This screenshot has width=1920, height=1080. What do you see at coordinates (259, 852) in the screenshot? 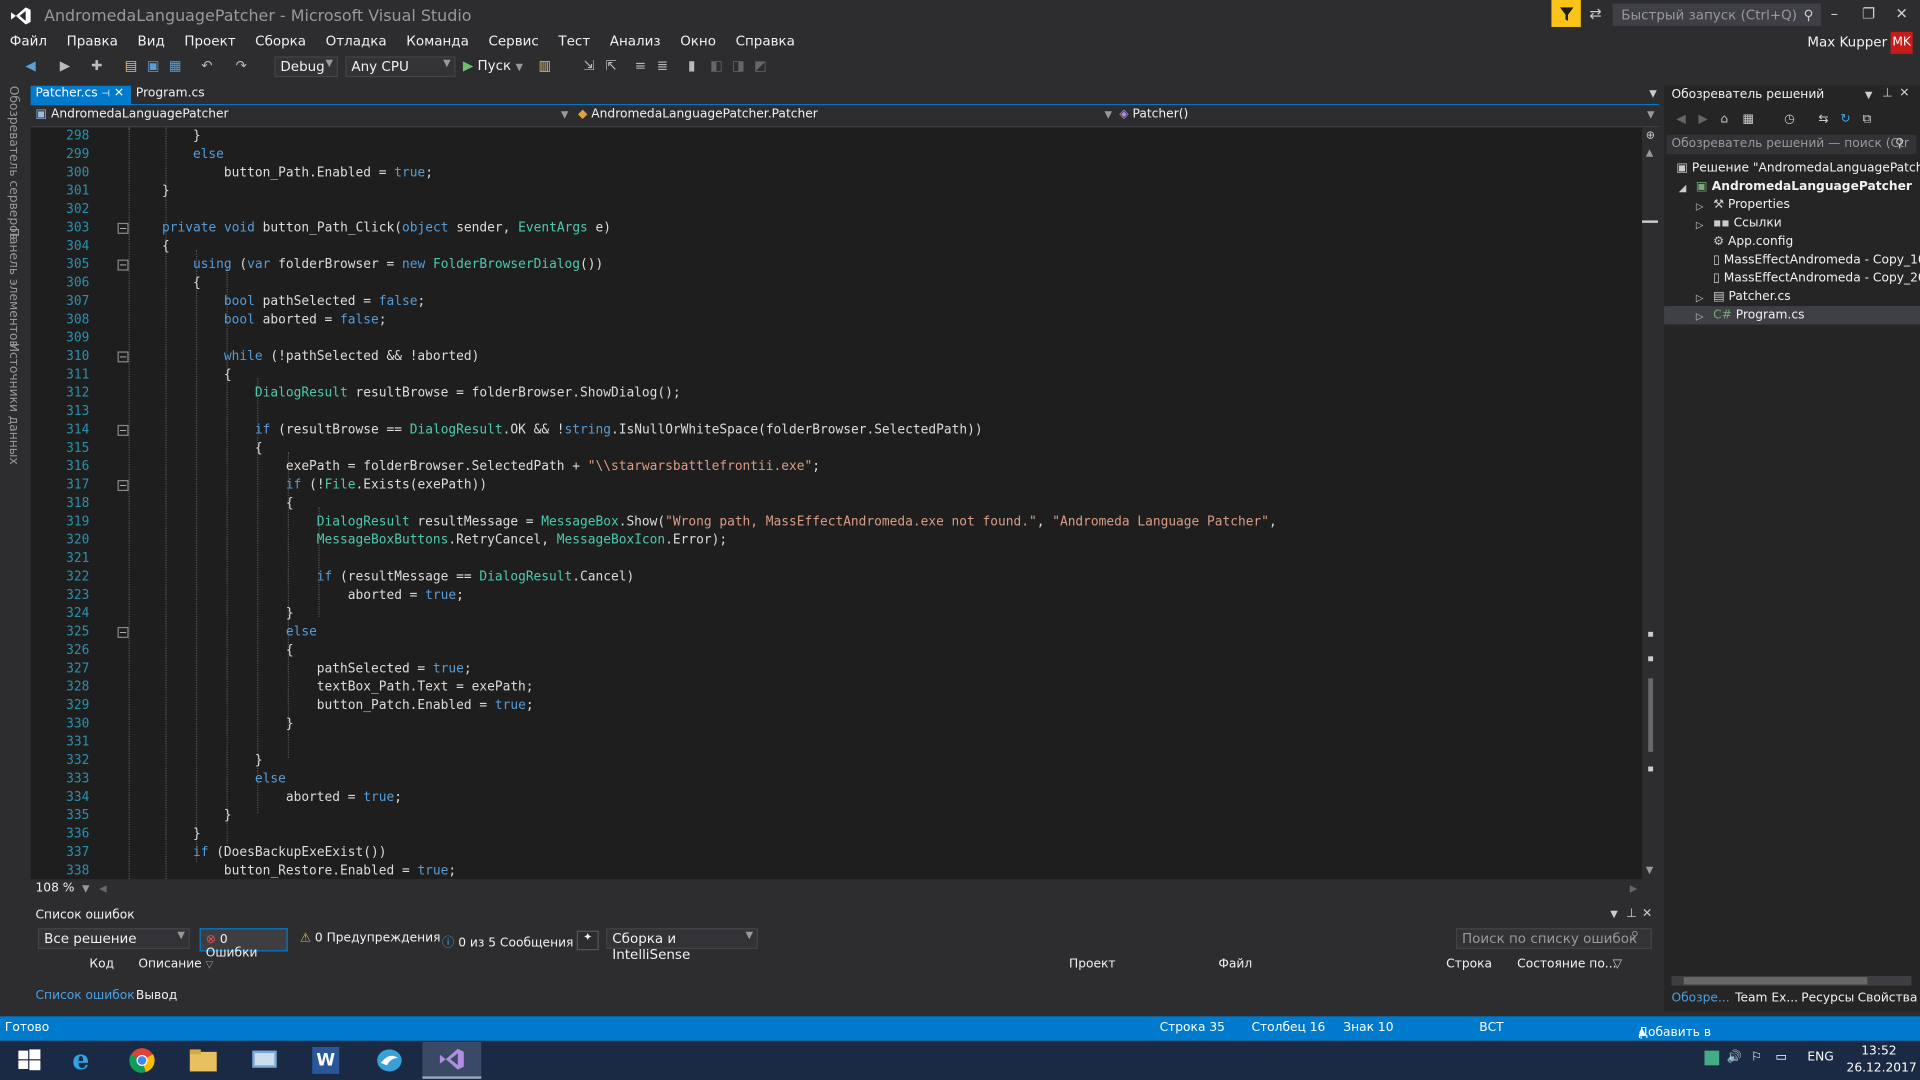
I see `code-line: if (DoesBackupExeExist())` at bounding box center [259, 852].